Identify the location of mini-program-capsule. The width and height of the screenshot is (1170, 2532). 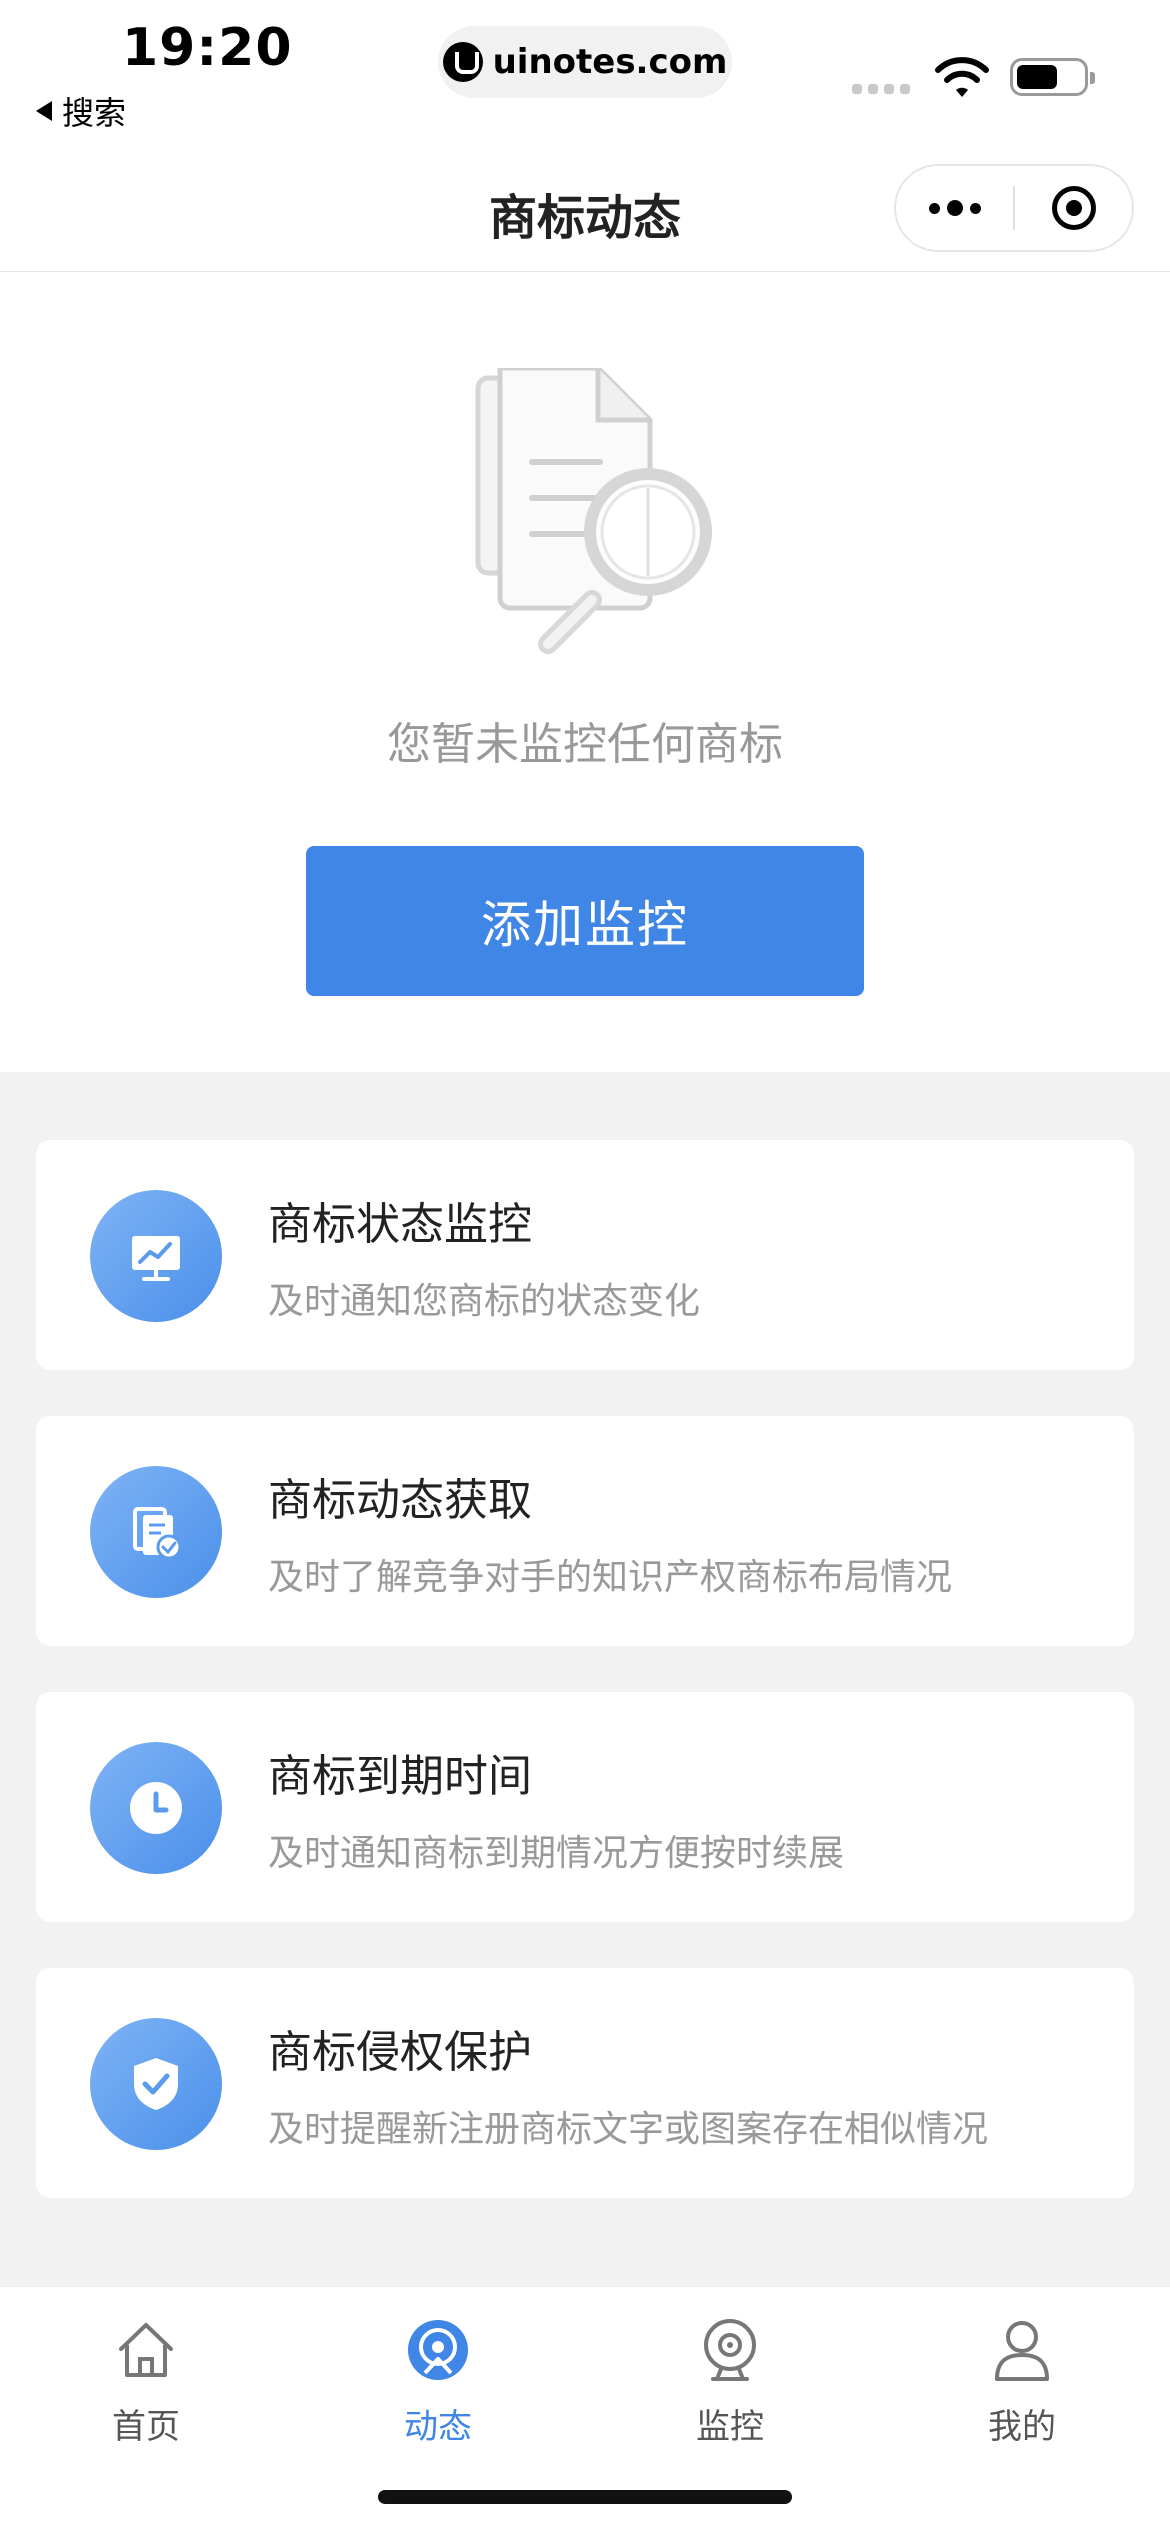
(1014, 208).